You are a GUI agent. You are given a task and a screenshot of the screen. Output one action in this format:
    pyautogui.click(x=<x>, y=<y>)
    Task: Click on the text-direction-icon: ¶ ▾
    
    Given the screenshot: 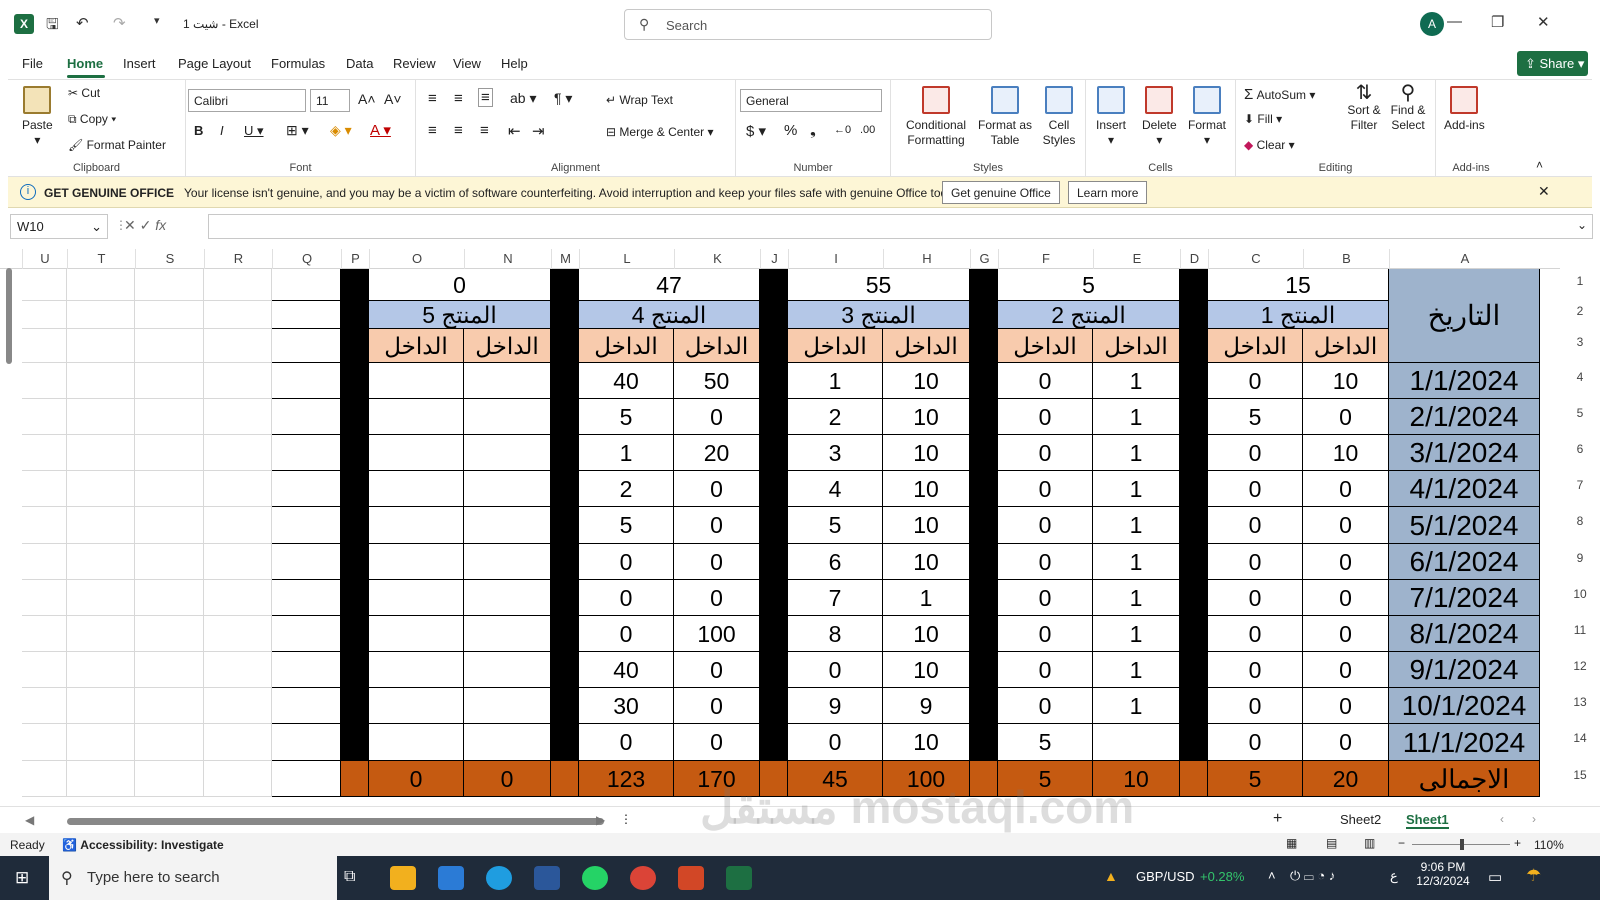 What is the action you would take?
    pyautogui.click(x=563, y=98)
    